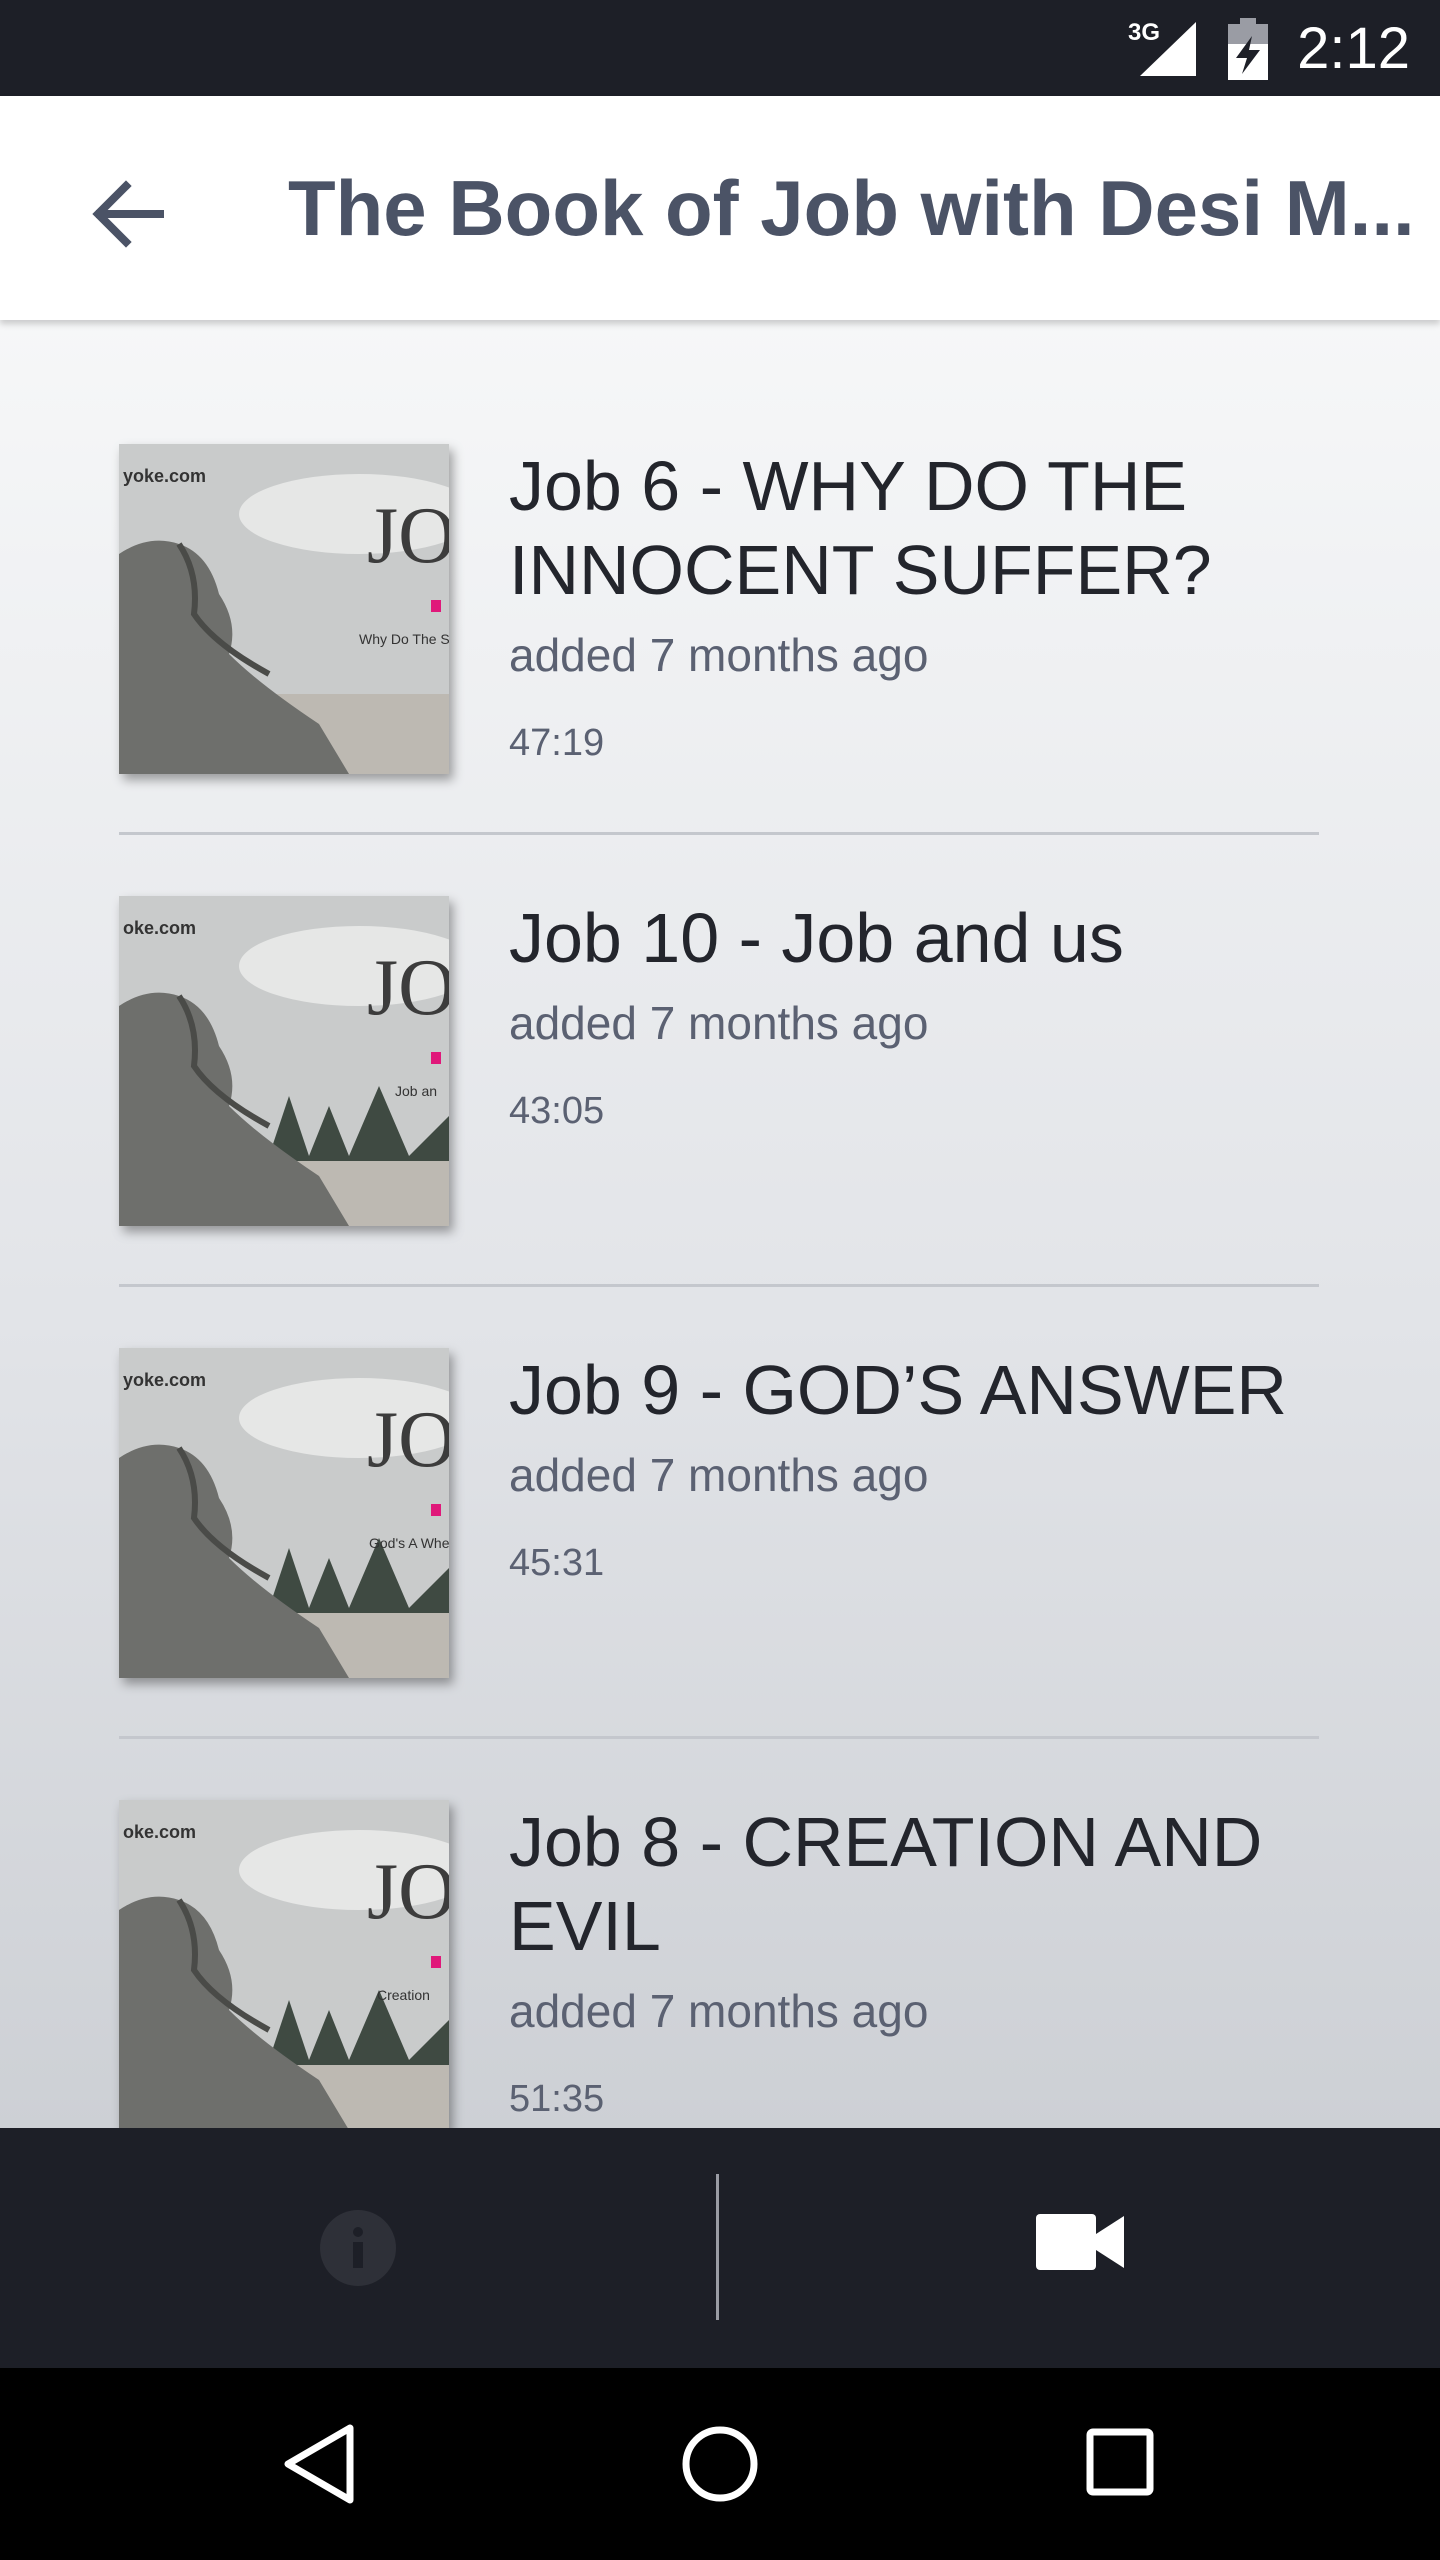 The image size is (1440, 2560). What do you see at coordinates (358, 2248) in the screenshot?
I see `info-icon` at bounding box center [358, 2248].